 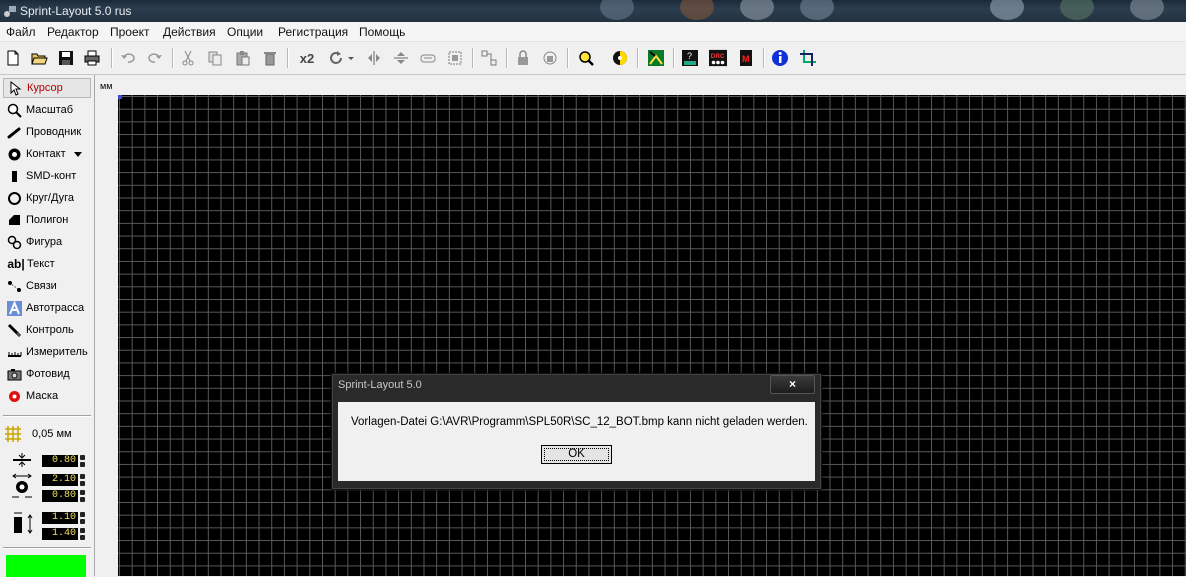 I want to click on grid-icon, so click(x=13, y=434).